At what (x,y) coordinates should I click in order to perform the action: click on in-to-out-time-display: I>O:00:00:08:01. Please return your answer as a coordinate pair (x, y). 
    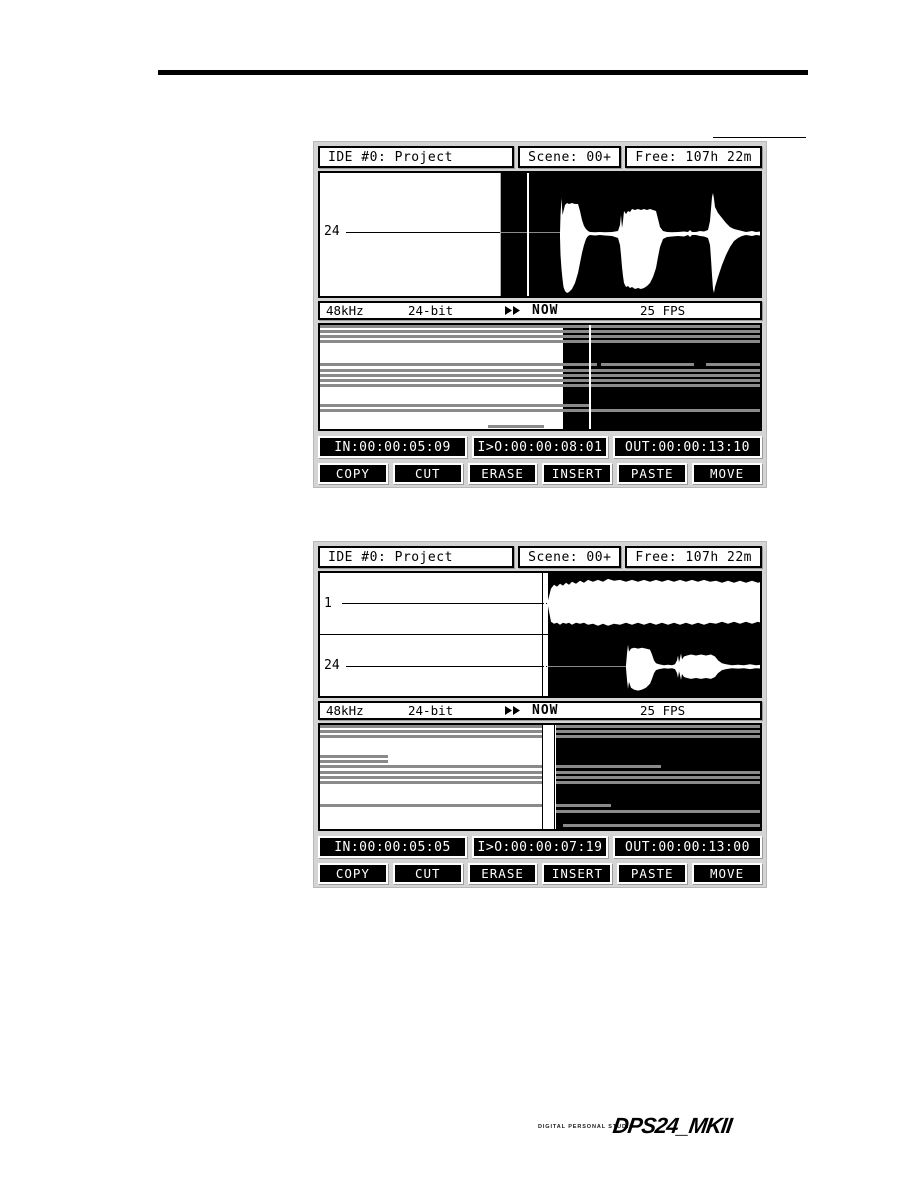
    Looking at the image, I should click on (540, 447).